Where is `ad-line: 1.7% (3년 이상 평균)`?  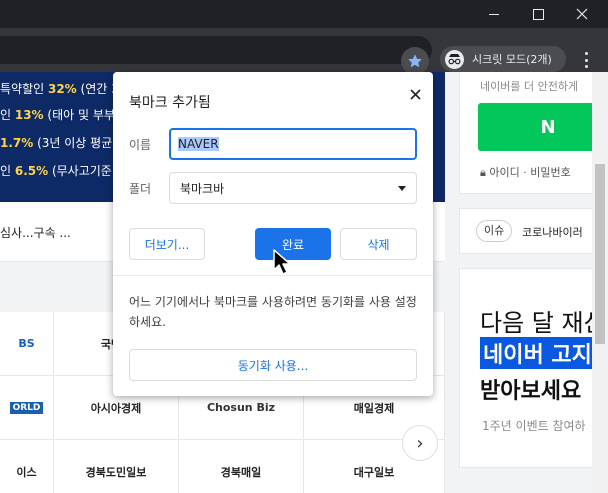
ad-line: 1.7% (3년 이상 평균) is located at coordinates (58, 143).